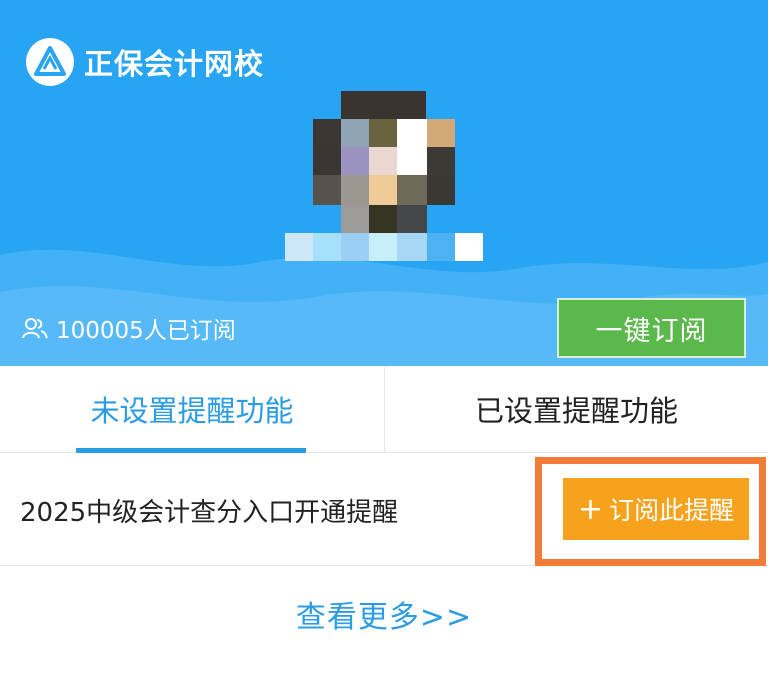 The width and height of the screenshot is (768, 689). Describe the element at coordinates (146, 331) in the screenshot. I see `subscriber-count-text: 100005人已订阅` at that location.